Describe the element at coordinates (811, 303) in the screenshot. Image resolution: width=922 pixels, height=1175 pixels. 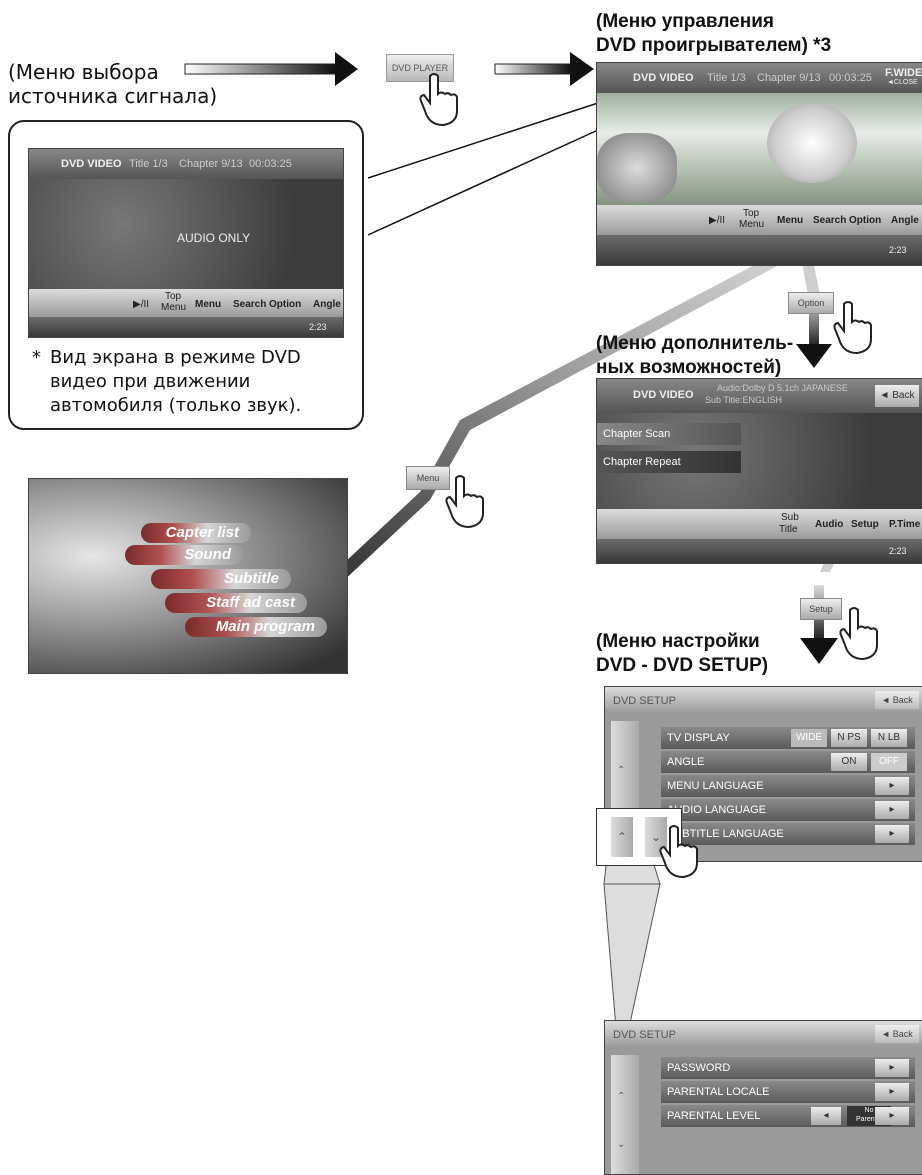
I see `option-callout-button: Option` at that location.